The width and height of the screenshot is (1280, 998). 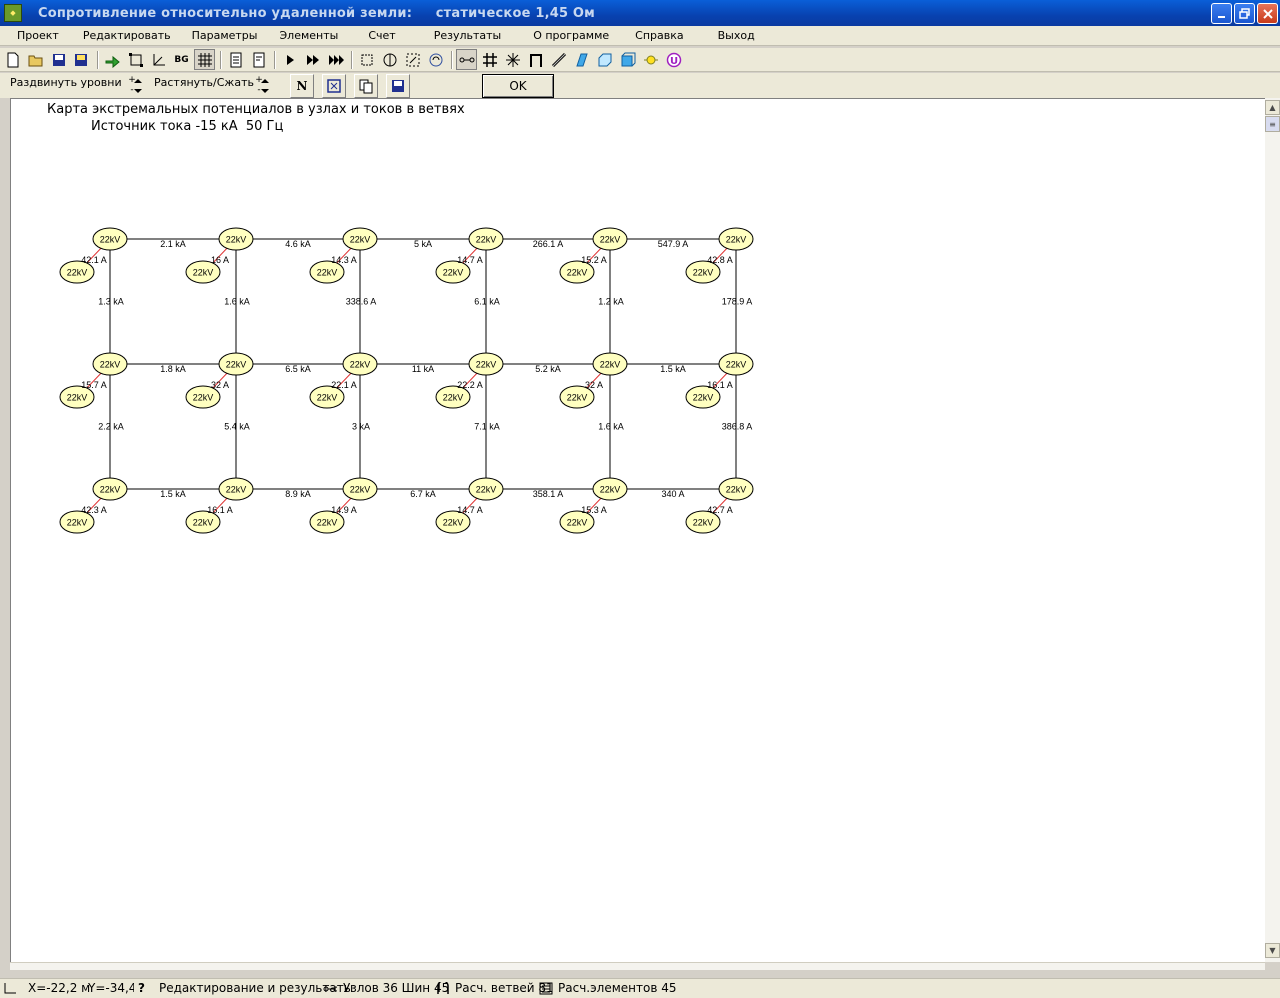 What do you see at coordinates (135, 59) in the screenshot?
I see `select-frame-icon` at bounding box center [135, 59].